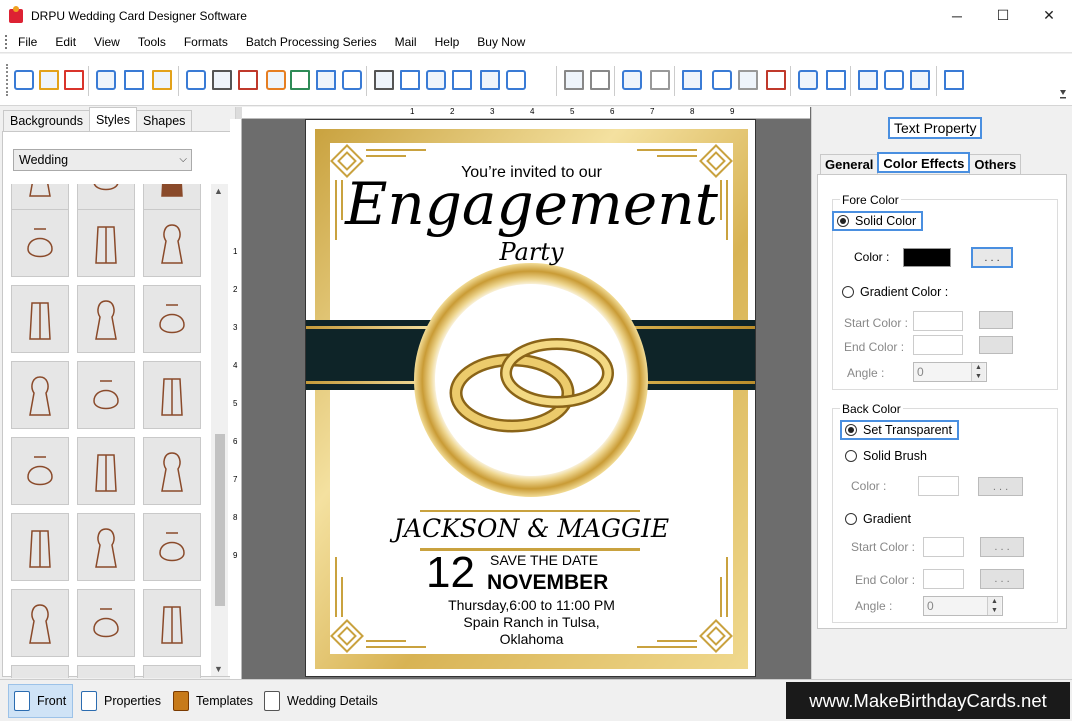  Describe the element at coordinates (516, 80) in the screenshot. I see `line-icon` at that location.